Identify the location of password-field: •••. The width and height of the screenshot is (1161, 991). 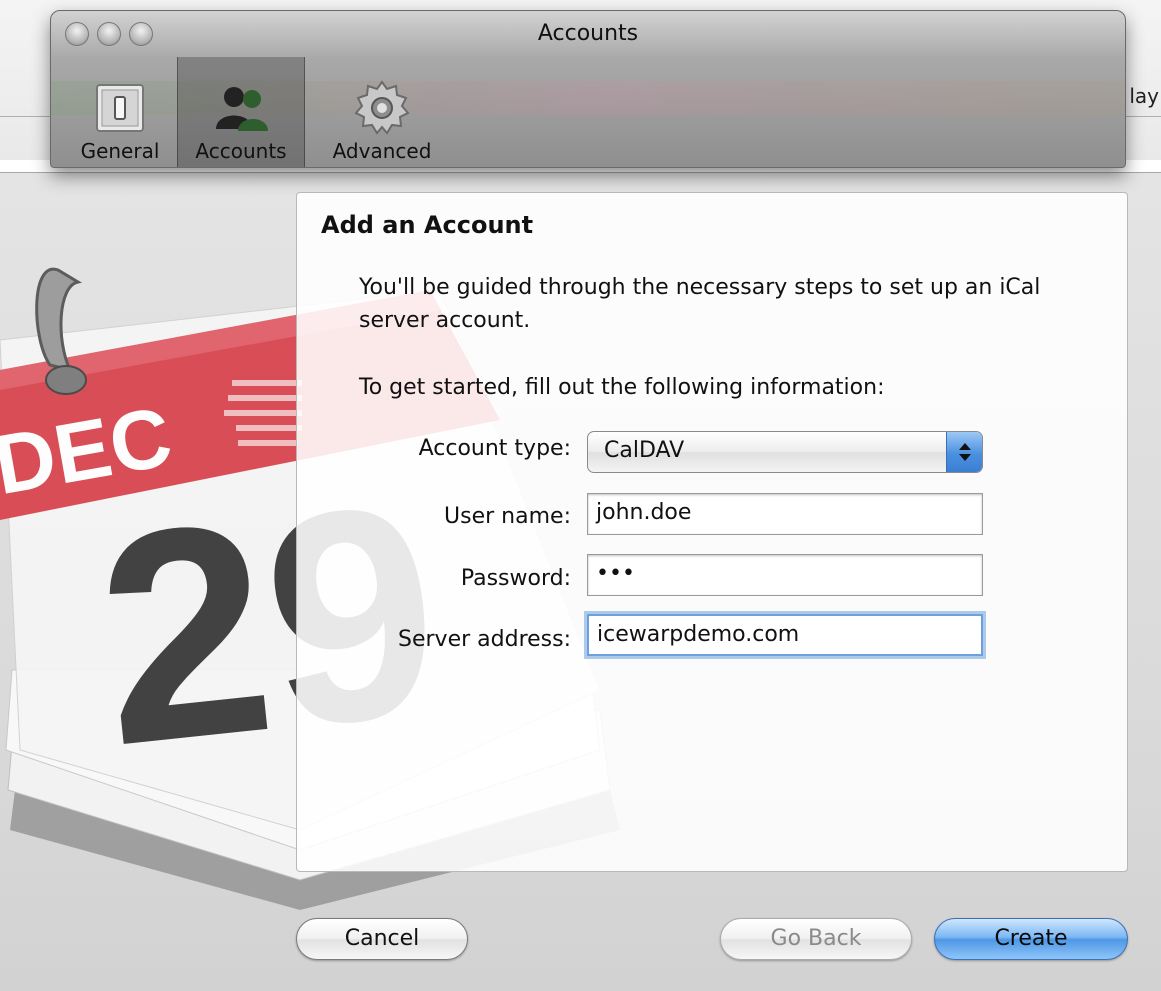
(785, 575).